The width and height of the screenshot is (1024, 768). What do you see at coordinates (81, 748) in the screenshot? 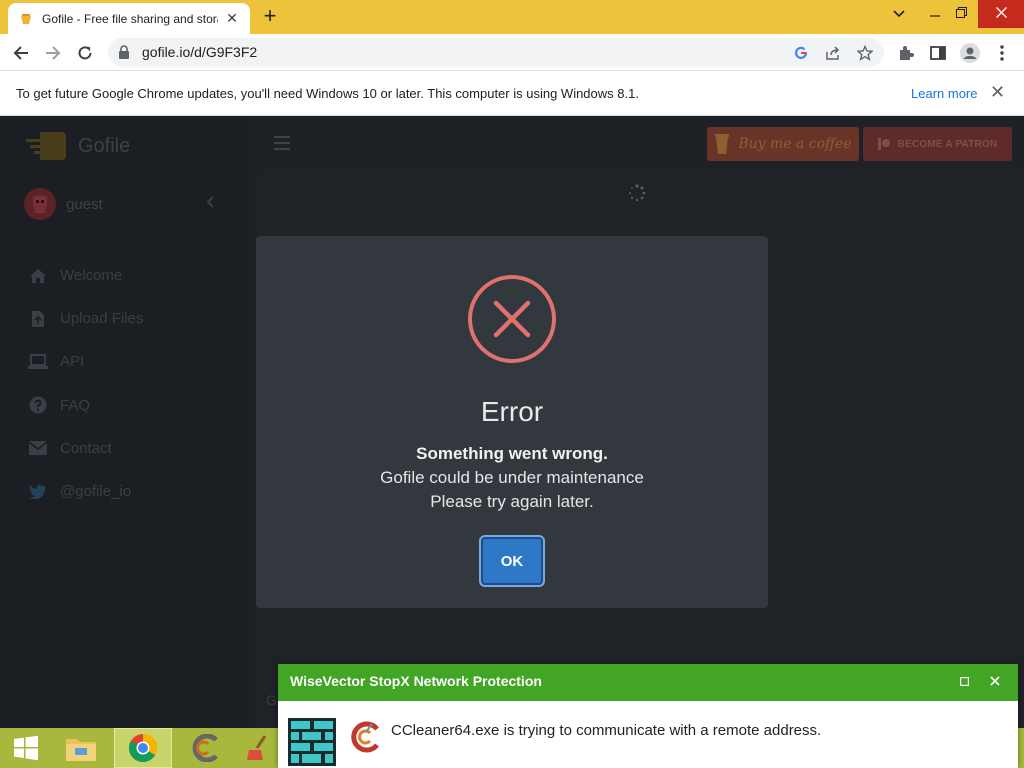
I see `file-explorer-taskbar-icon` at bounding box center [81, 748].